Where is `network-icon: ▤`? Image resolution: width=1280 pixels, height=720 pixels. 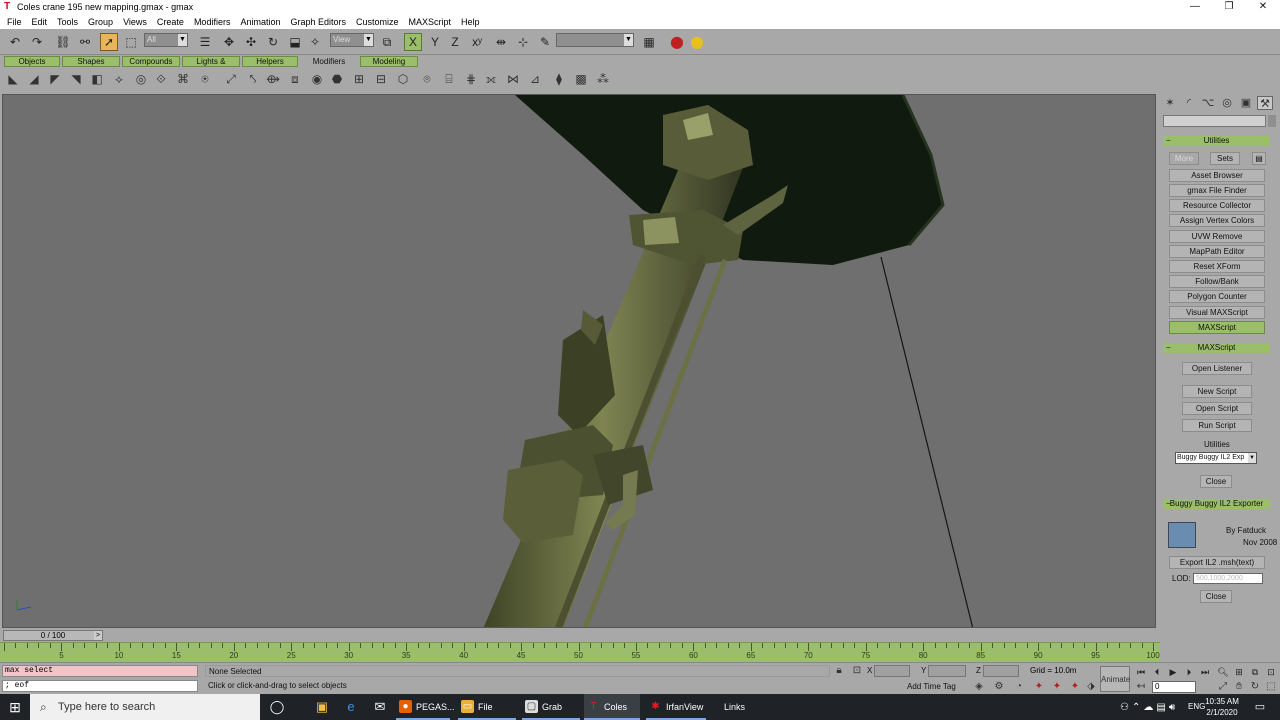
network-icon: ▤ is located at coordinates (1160, 707).